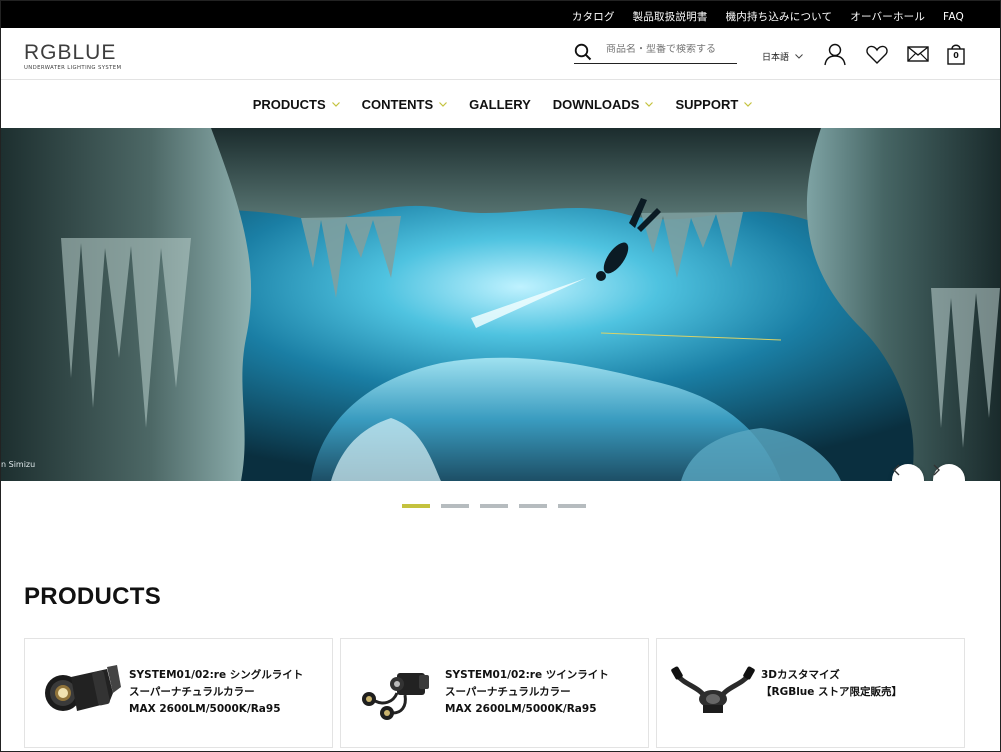 This screenshot has height=752, width=1001. I want to click on utility-link-faq: FAQ, so click(953, 17).